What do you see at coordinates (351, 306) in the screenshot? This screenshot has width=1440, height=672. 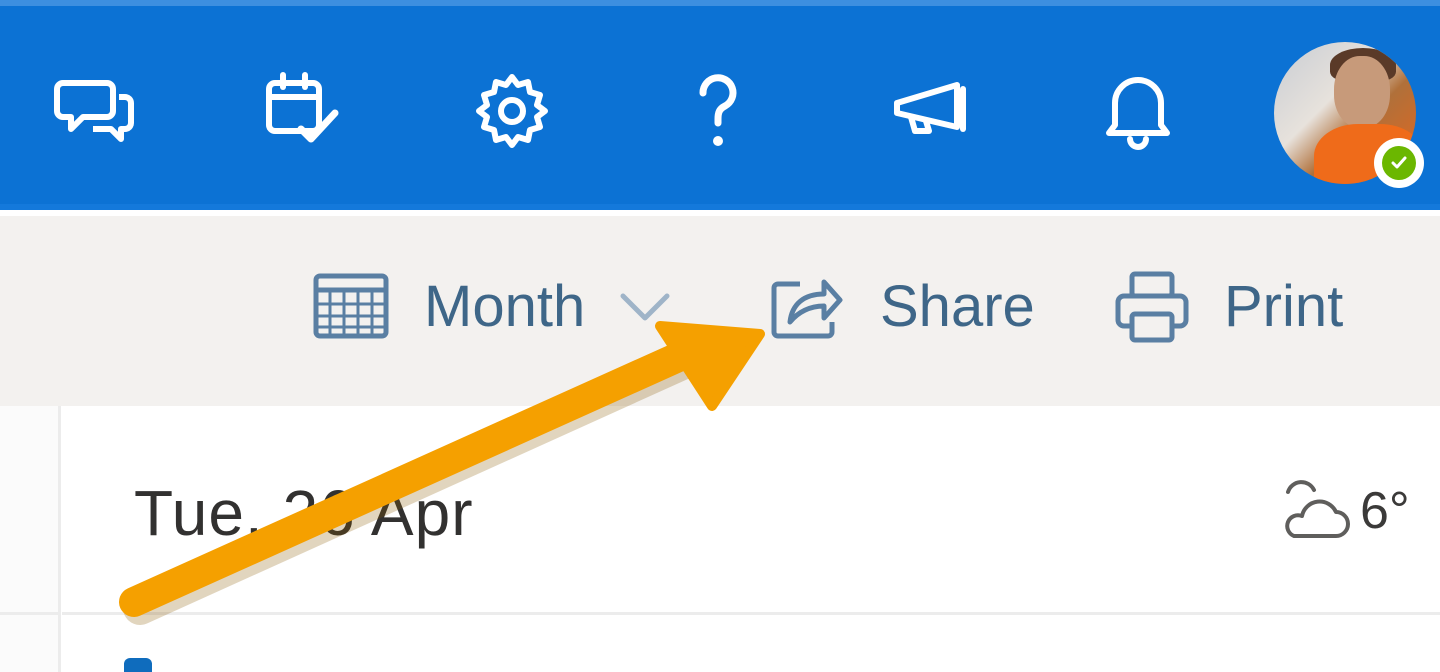 I see `calendar-month-icon` at bounding box center [351, 306].